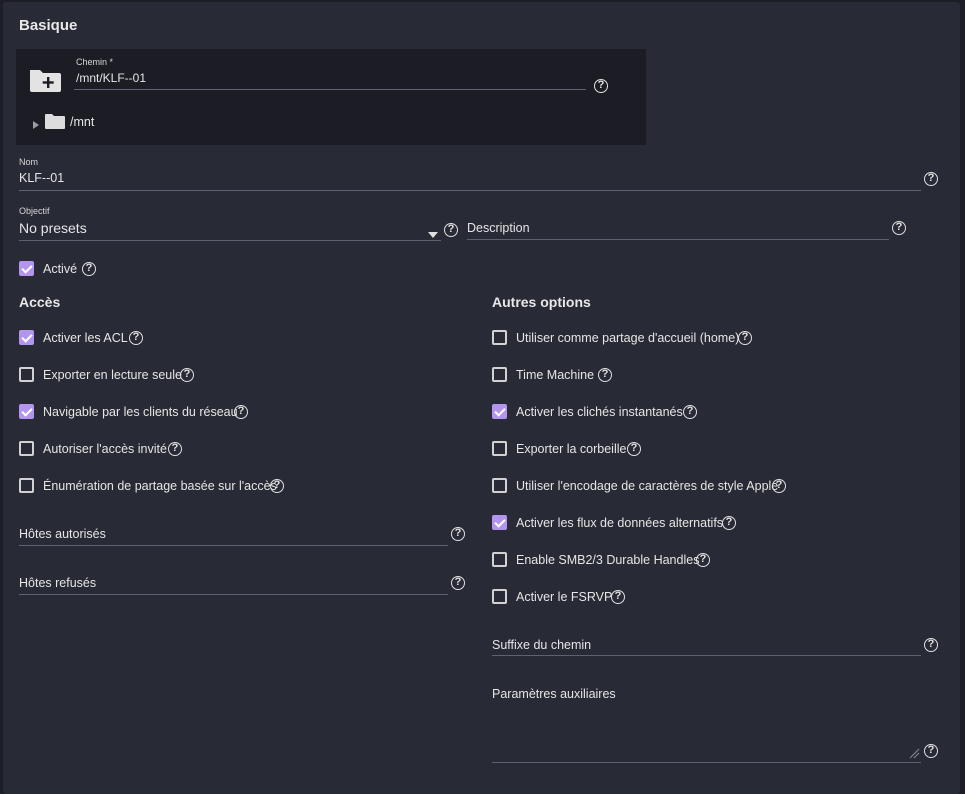 The height and width of the screenshot is (794, 965). Describe the element at coordinates (26, 448) in the screenshot. I see `guest-checkbox` at that location.